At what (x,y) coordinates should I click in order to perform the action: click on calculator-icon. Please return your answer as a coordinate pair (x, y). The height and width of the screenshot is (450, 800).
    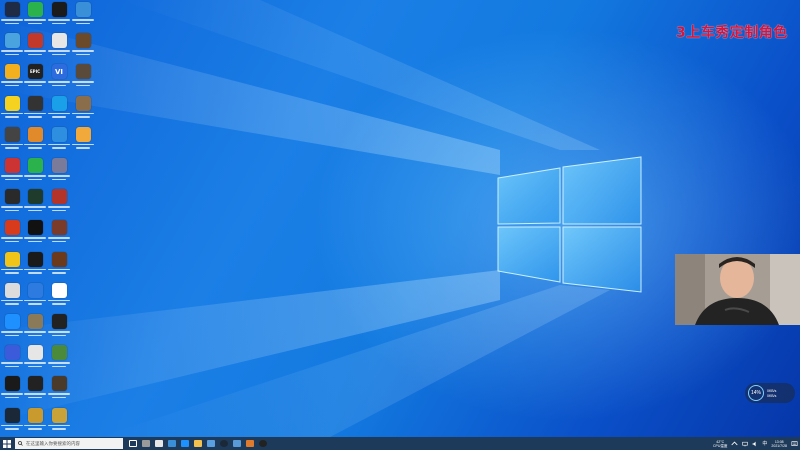
    Looking at the image, I should click on (145, 443).